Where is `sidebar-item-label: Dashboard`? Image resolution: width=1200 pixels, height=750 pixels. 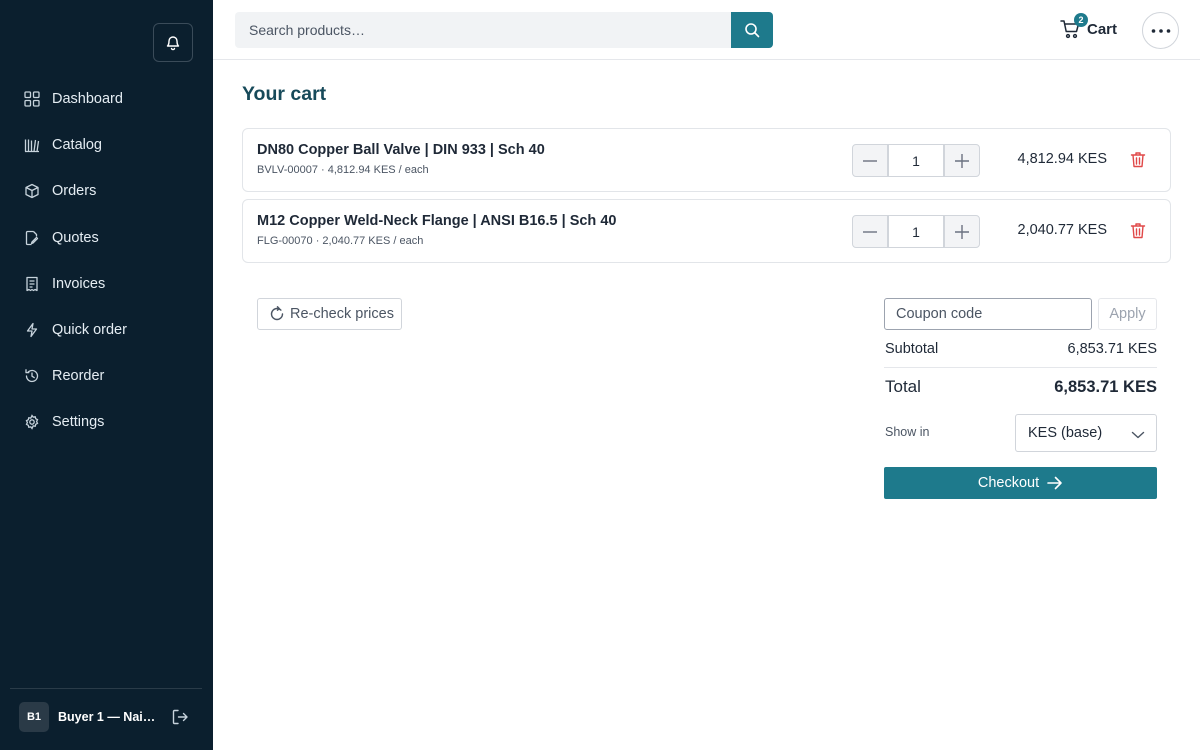
sidebar-item-label: Dashboard is located at coordinates (87, 99).